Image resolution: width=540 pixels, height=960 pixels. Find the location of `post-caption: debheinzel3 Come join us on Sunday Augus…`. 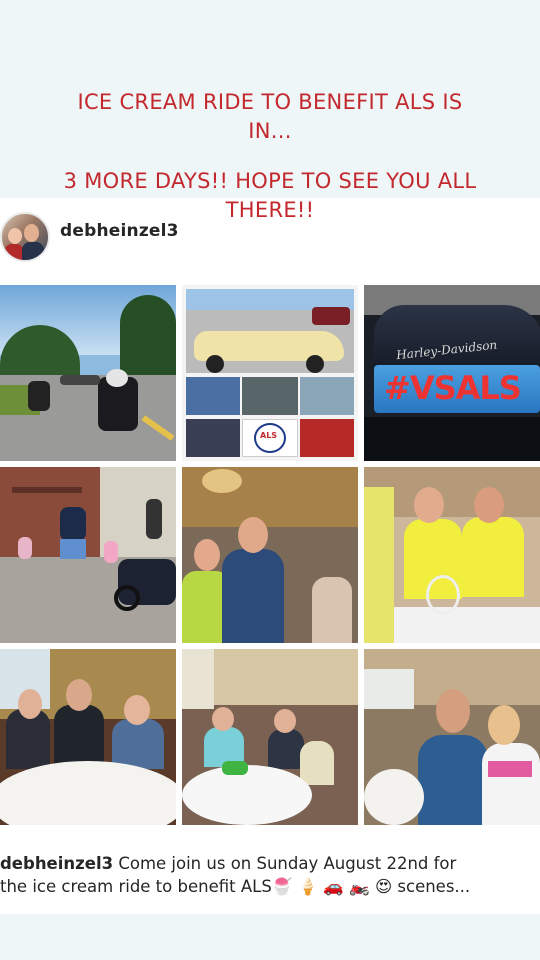

post-caption: debheinzel3 Come join us on Sunday Augus… is located at coordinates (260, 875).